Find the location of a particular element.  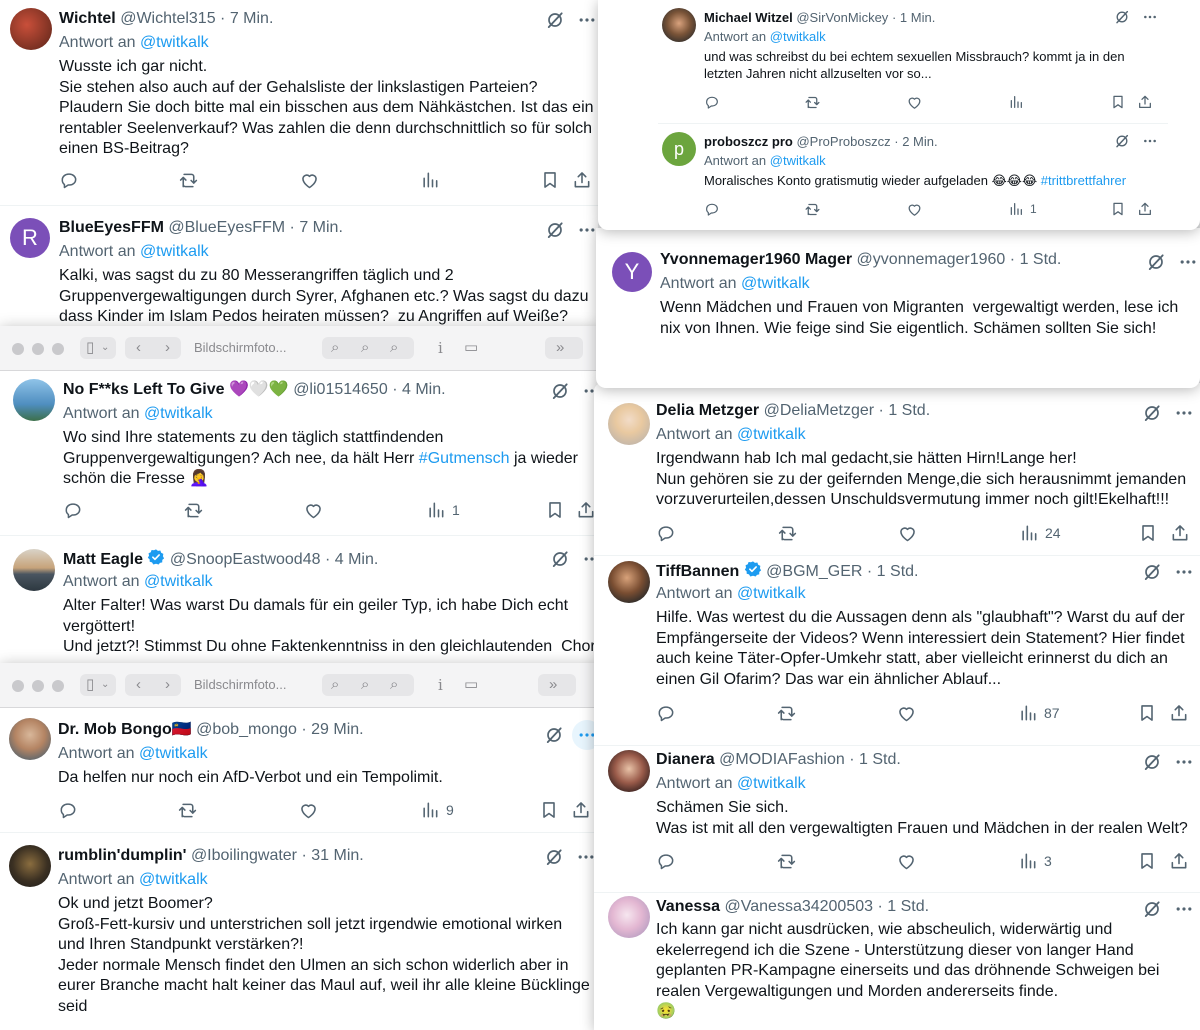

timestamp: 2 Min. is located at coordinates (919, 141).